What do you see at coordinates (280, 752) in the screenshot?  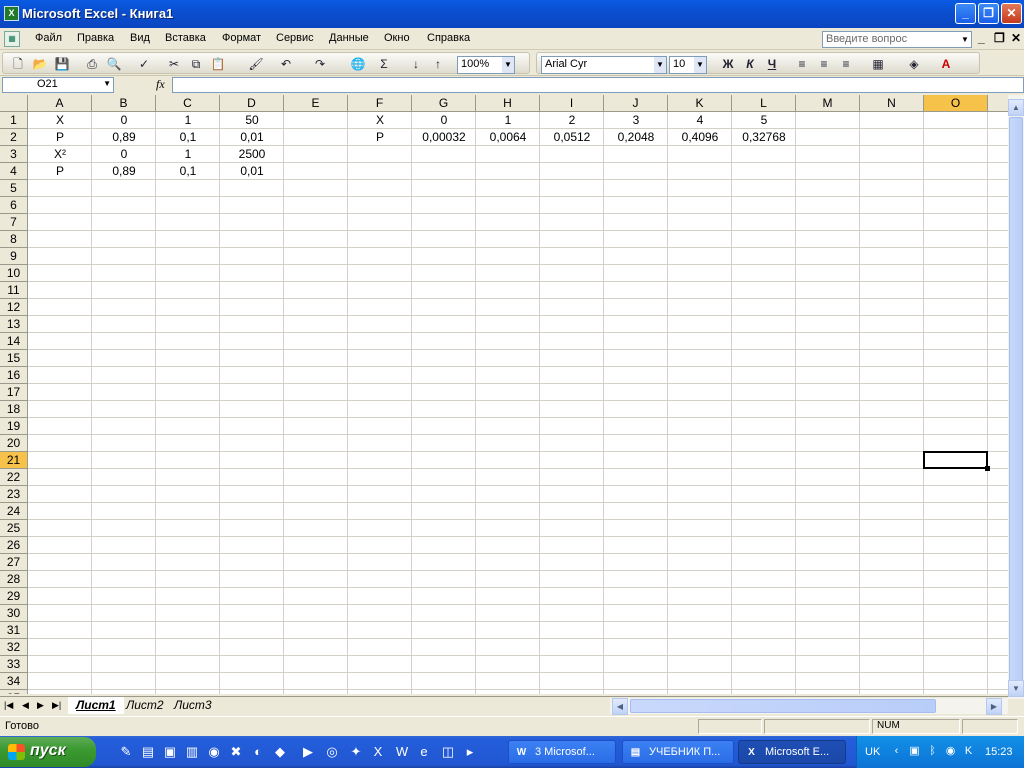 I see `app-icon: ◆` at bounding box center [280, 752].